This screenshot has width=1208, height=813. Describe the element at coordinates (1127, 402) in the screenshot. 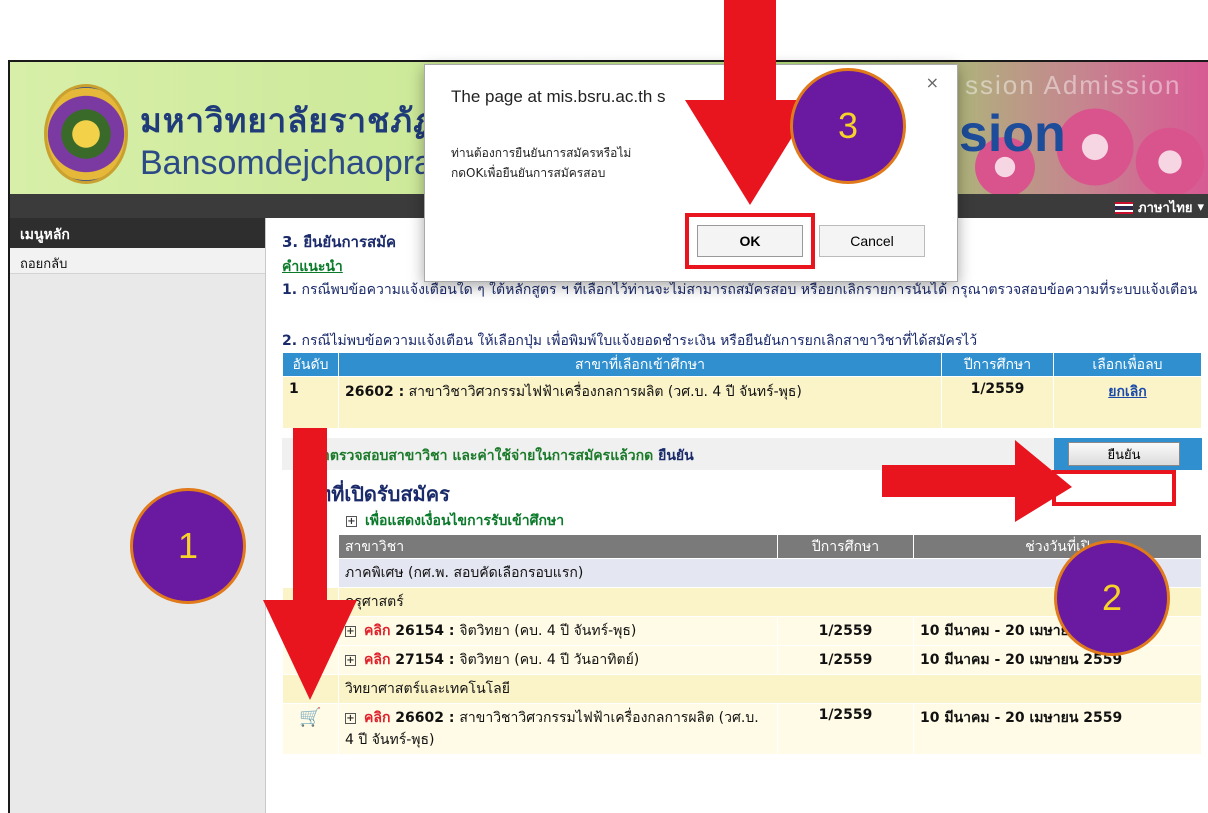

I see `delete-cell: ยกเลิก` at that location.